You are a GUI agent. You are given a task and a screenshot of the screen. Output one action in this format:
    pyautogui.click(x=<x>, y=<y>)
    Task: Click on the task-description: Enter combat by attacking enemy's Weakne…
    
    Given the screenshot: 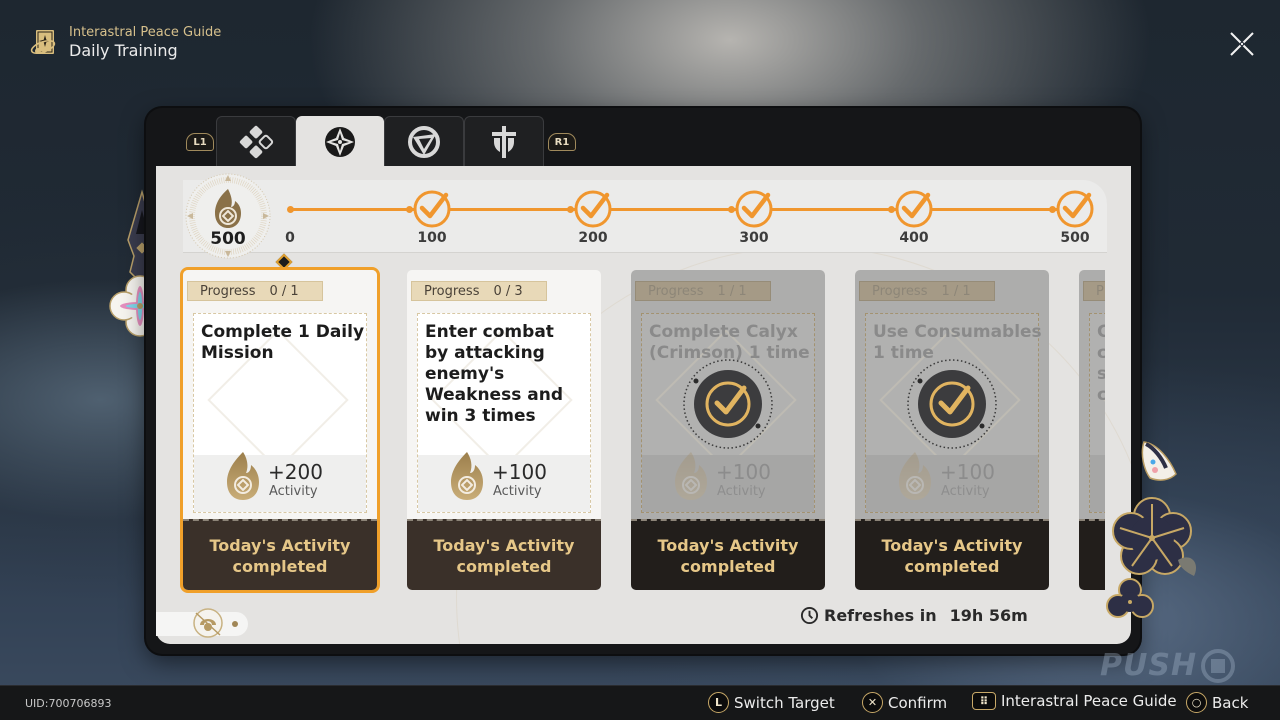 What is the action you would take?
    pyautogui.click(x=494, y=374)
    